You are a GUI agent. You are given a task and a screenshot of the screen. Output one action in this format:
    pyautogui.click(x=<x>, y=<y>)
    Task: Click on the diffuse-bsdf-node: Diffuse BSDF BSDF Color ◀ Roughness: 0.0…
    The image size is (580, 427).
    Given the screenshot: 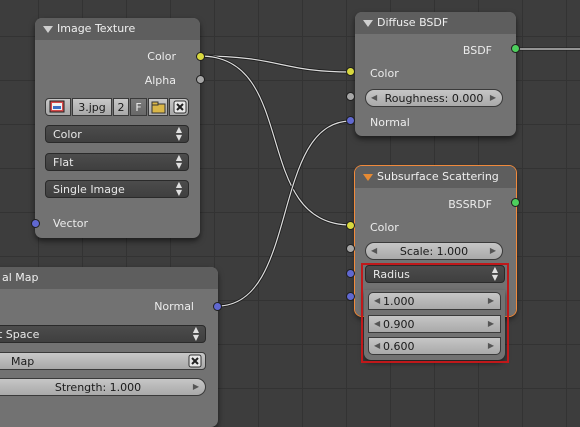 What is the action you would take?
    pyautogui.click(x=435, y=74)
    